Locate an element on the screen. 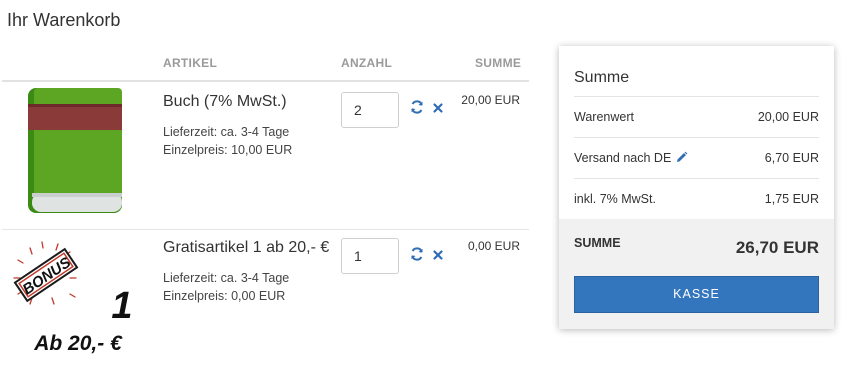 Image resolution: width=848 pixels, height=374 pixels. bonus-badge-icon: BONUS 1 Ab 20,- € is located at coordinates (75, 302).